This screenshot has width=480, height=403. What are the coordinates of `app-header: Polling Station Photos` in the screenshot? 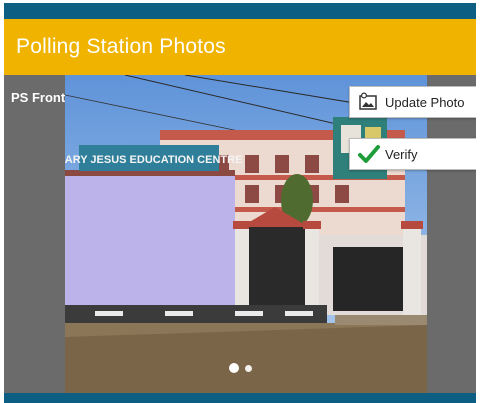 It's located at (240, 47).